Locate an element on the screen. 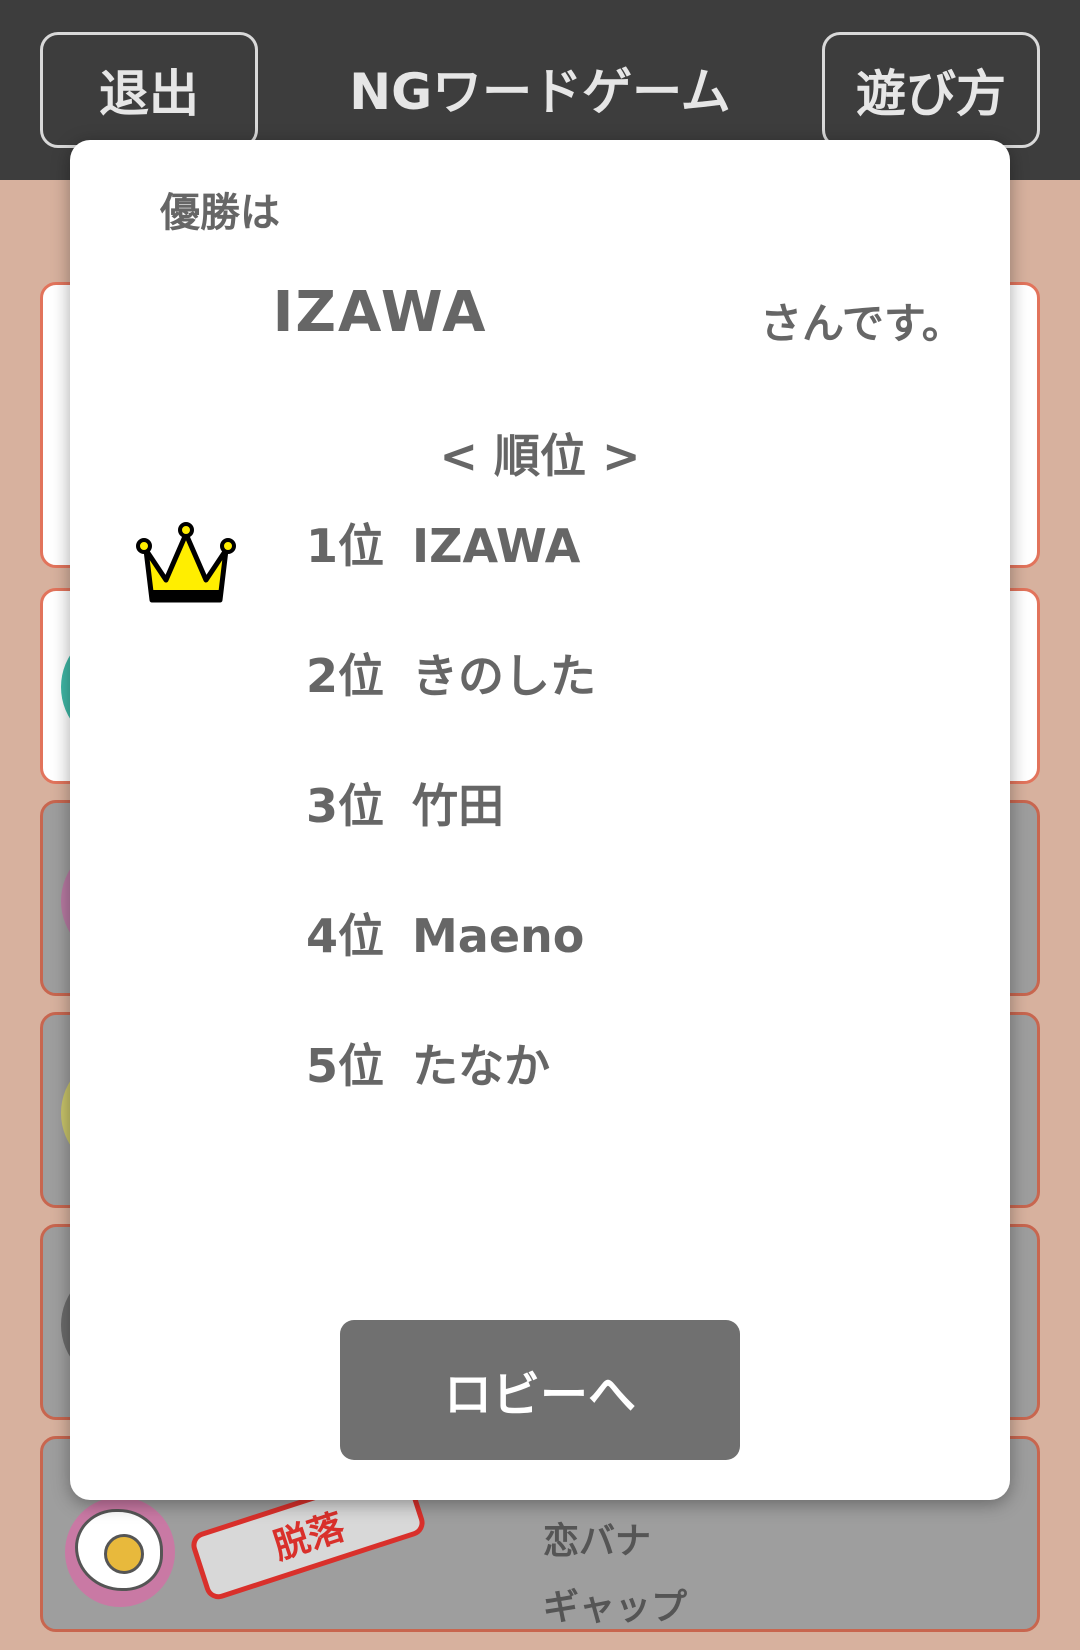 This screenshot has height=1650, width=1080. rank-item: 4位 Maeno is located at coordinates (445, 933).